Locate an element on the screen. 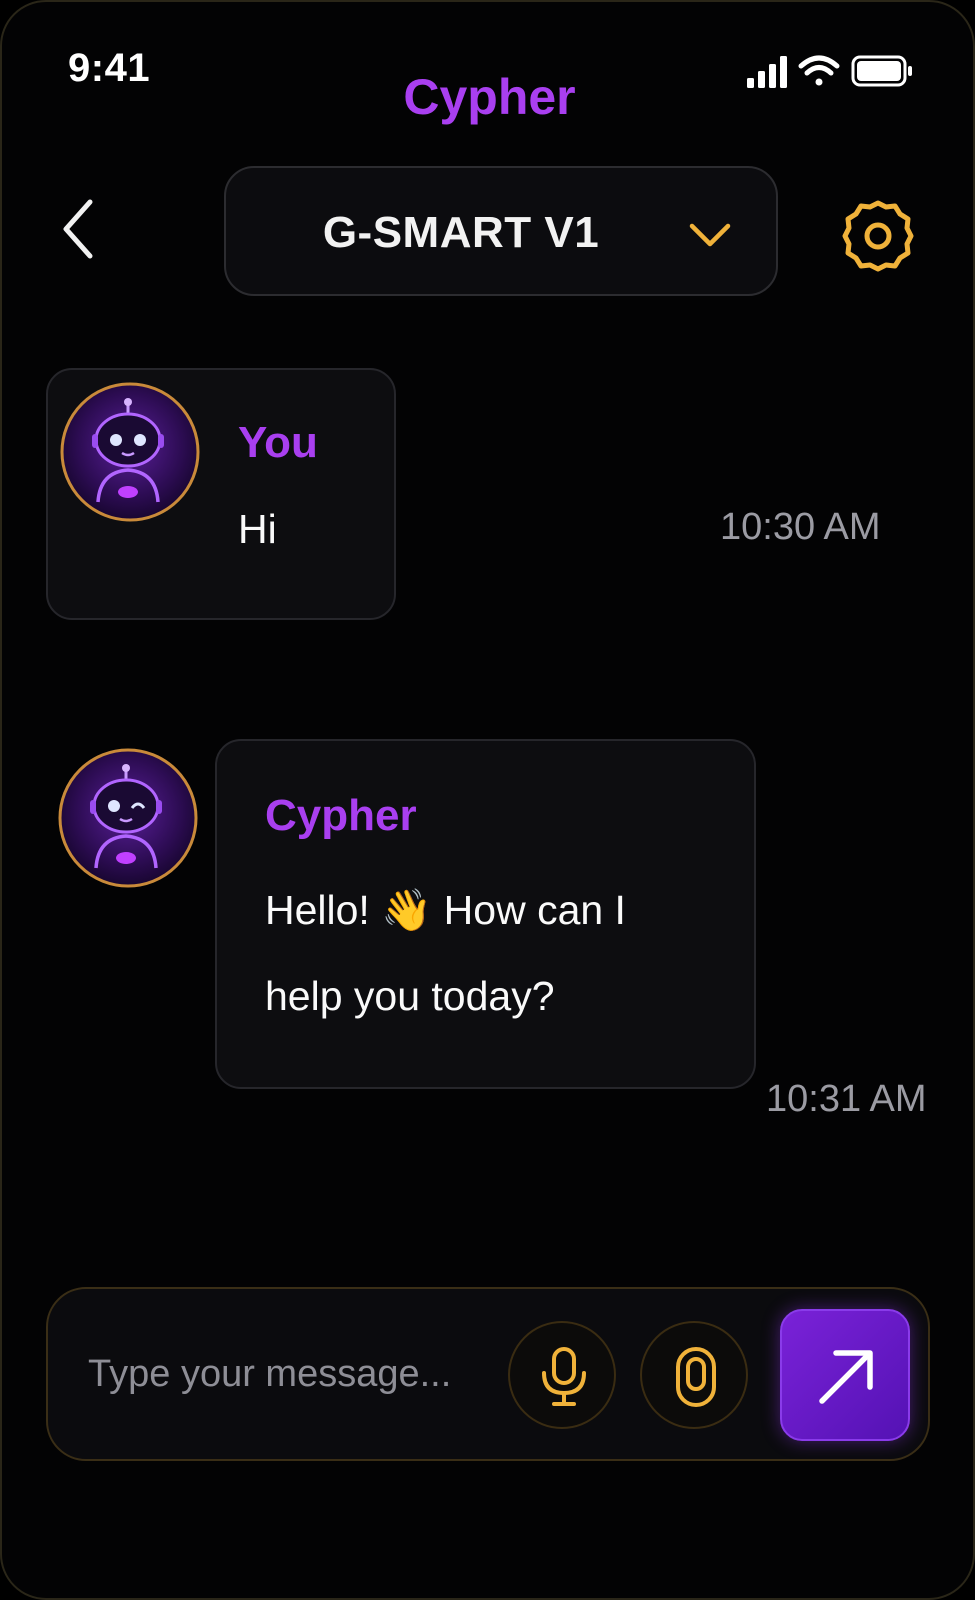 The height and width of the screenshot is (1600, 975). microphone-icon is located at coordinates (564, 1376).